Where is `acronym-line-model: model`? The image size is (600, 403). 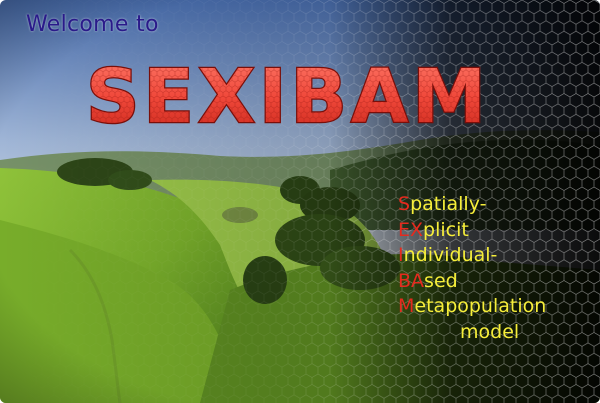
acronym-line-model: model is located at coordinates (490, 331).